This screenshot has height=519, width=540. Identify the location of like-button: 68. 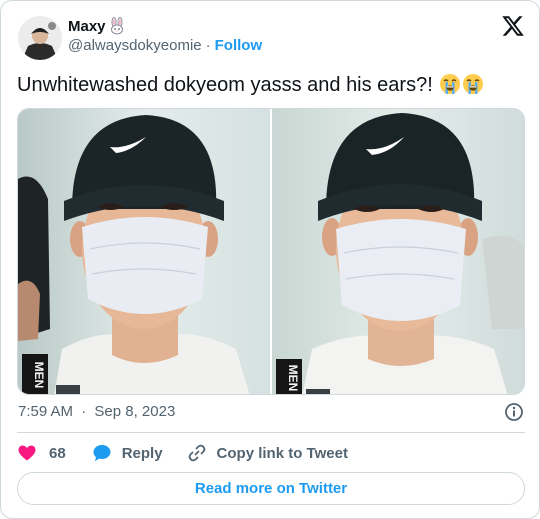
(41, 453).